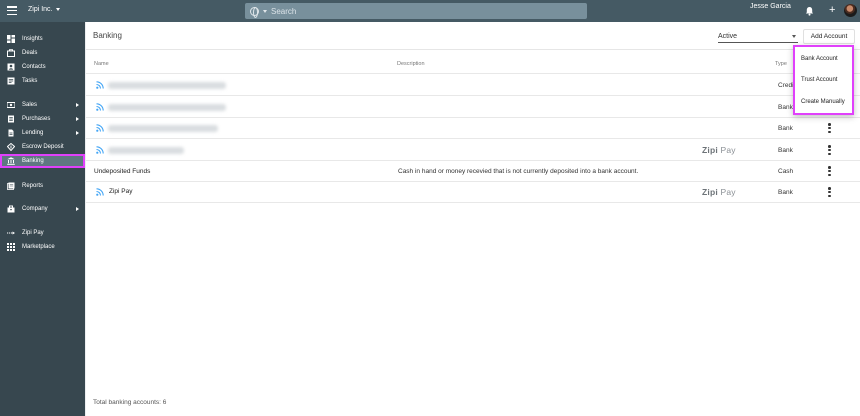 The height and width of the screenshot is (416, 860). What do you see at coordinates (728, 36) in the screenshot?
I see `status-filter-value: Active` at bounding box center [728, 36].